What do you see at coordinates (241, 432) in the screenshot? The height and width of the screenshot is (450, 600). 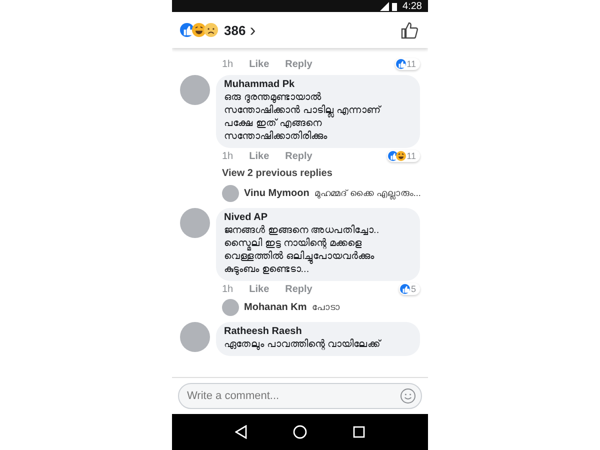 I see `back-icon` at bounding box center [241, 432].